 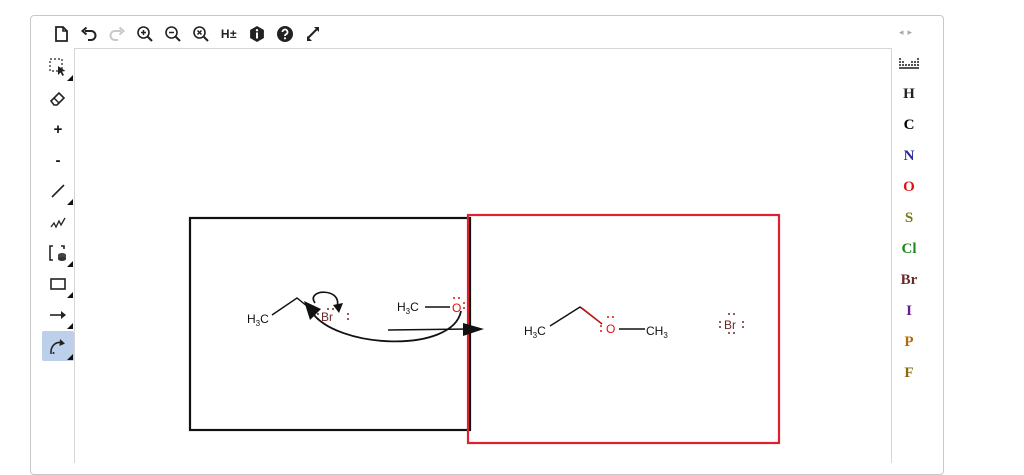 I want to click on bond-tool-icon, so click(x=58, y=191).